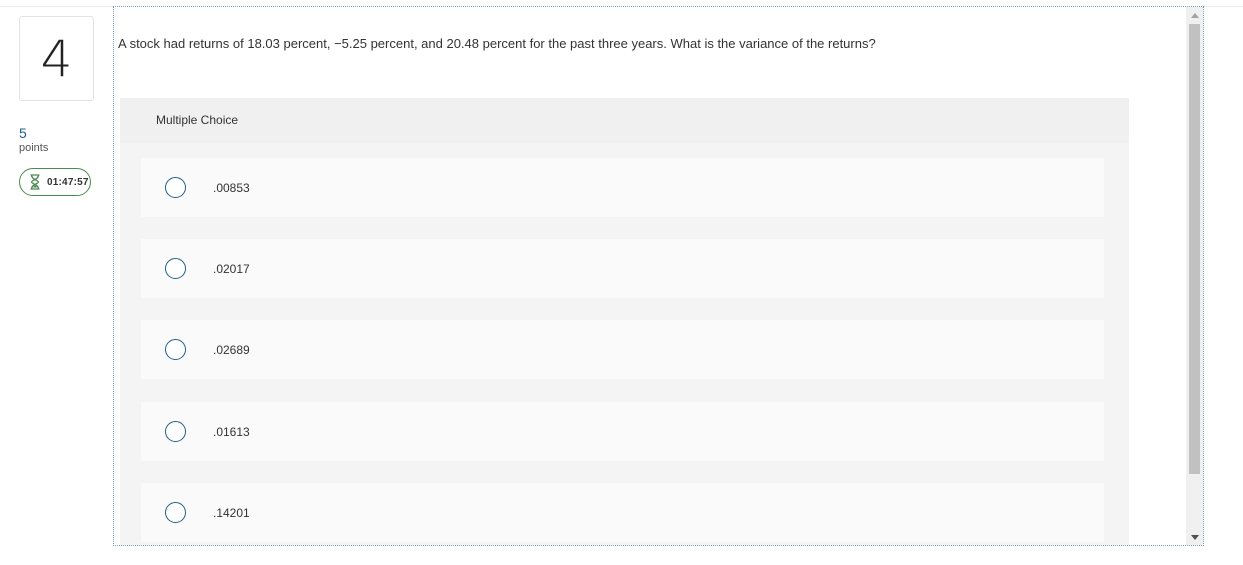 This screenshot has height=565, width=1243. Describe the element at coordinates (23, 133) in the screenshot. I see `points-value: 5` at that location.